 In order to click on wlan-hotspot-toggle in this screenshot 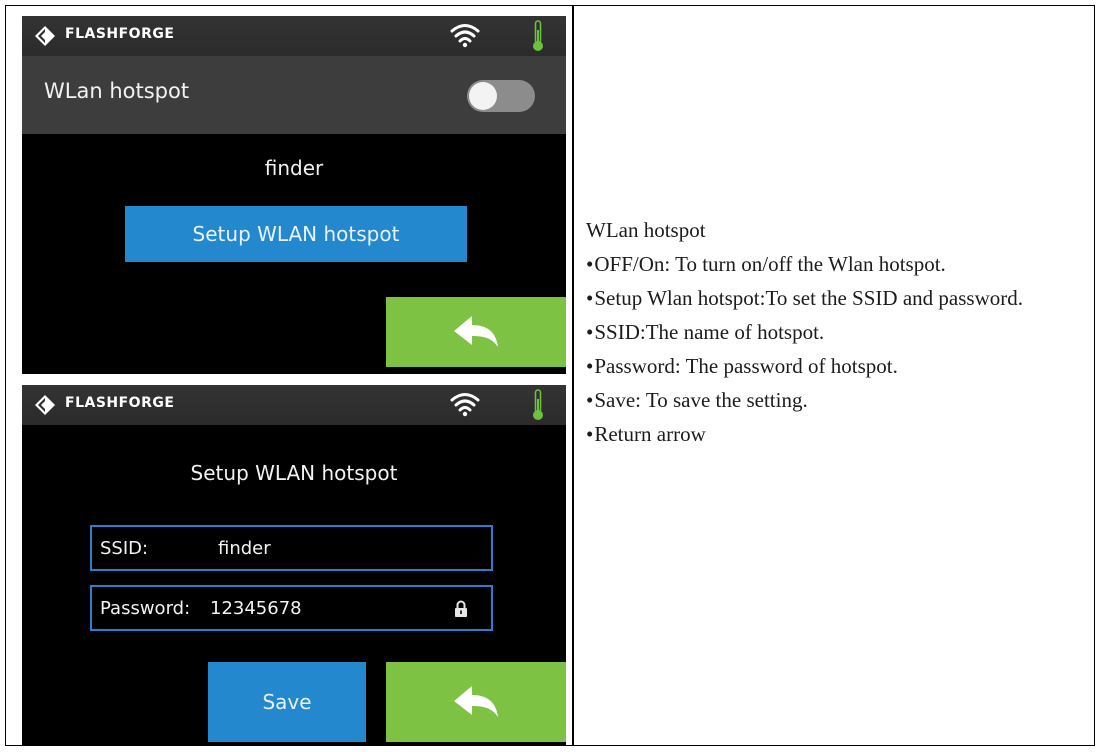, I will do `click(501, 96)`.